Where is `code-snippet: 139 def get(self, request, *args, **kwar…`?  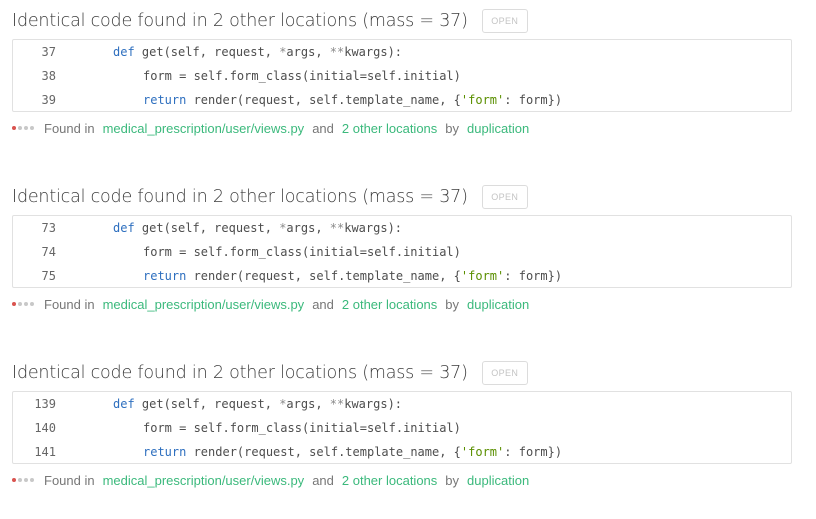
code-snippet: 139 def get(self, request, *args, **kwar… is located at coordinates (402, 427).